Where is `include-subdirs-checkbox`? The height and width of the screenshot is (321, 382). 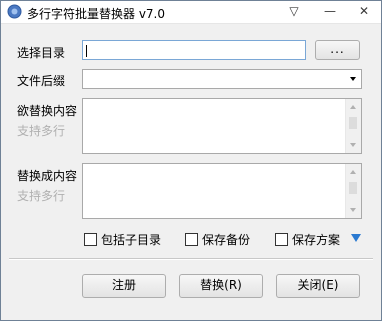 include-subdirs-checkbox is located at coordinates (90, 239).